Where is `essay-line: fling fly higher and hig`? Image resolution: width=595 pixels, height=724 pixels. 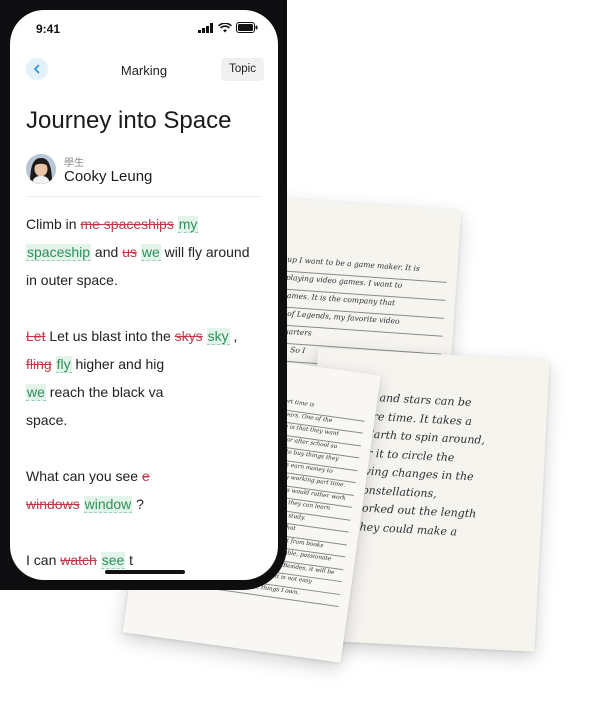
essay-line: fling fly higher and hig is located at coordinates (152, 364).